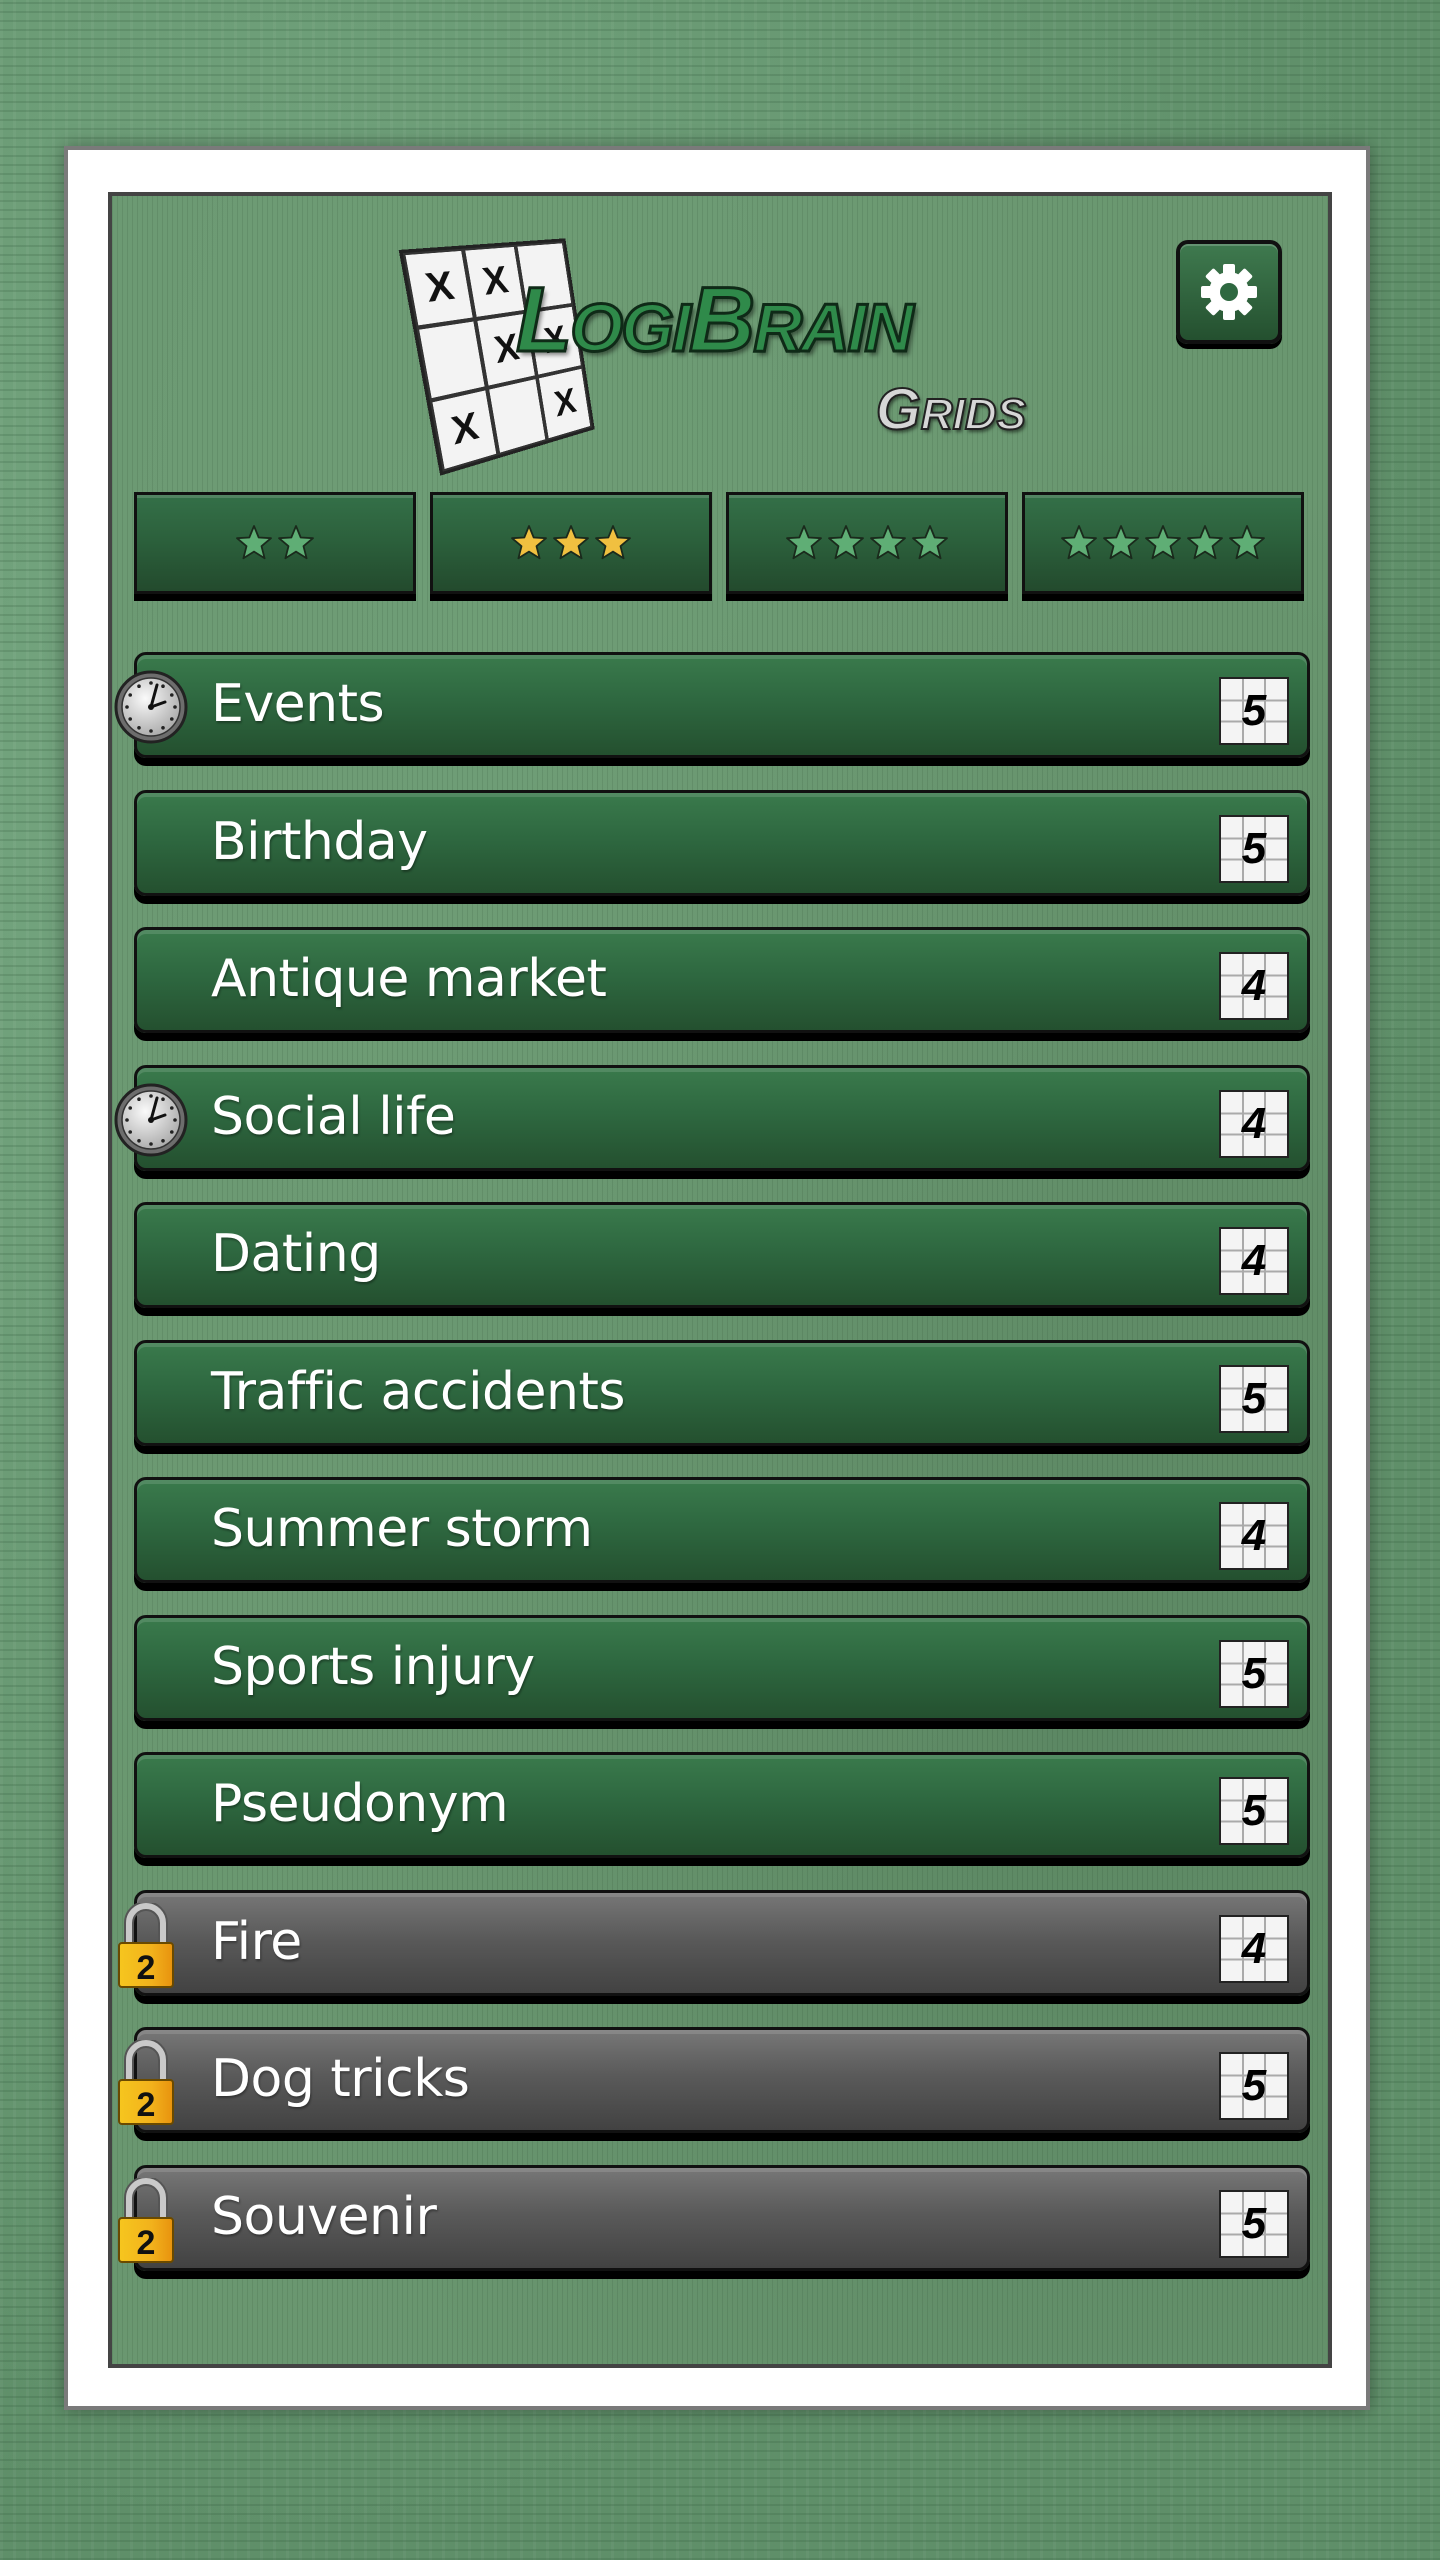 The height and width of the screenshot is (2560, 1440). Describe the element at coordinates (714, 2080) in the screenshot. I see `puzzle-row: 2 Dog tricks 5` at that location.